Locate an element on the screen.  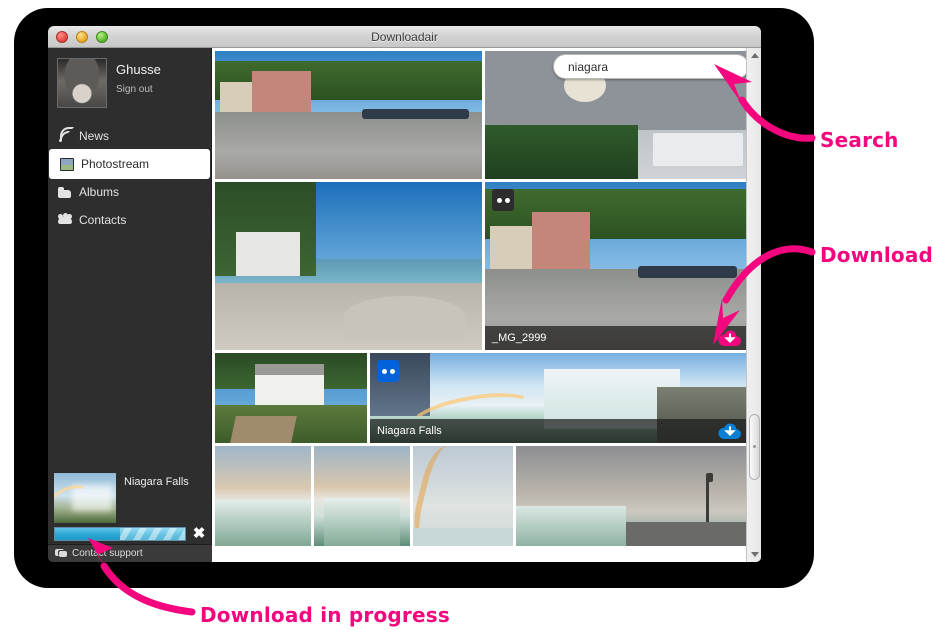
cancel-download-button: ✖ is located at coordinates (199, 533).